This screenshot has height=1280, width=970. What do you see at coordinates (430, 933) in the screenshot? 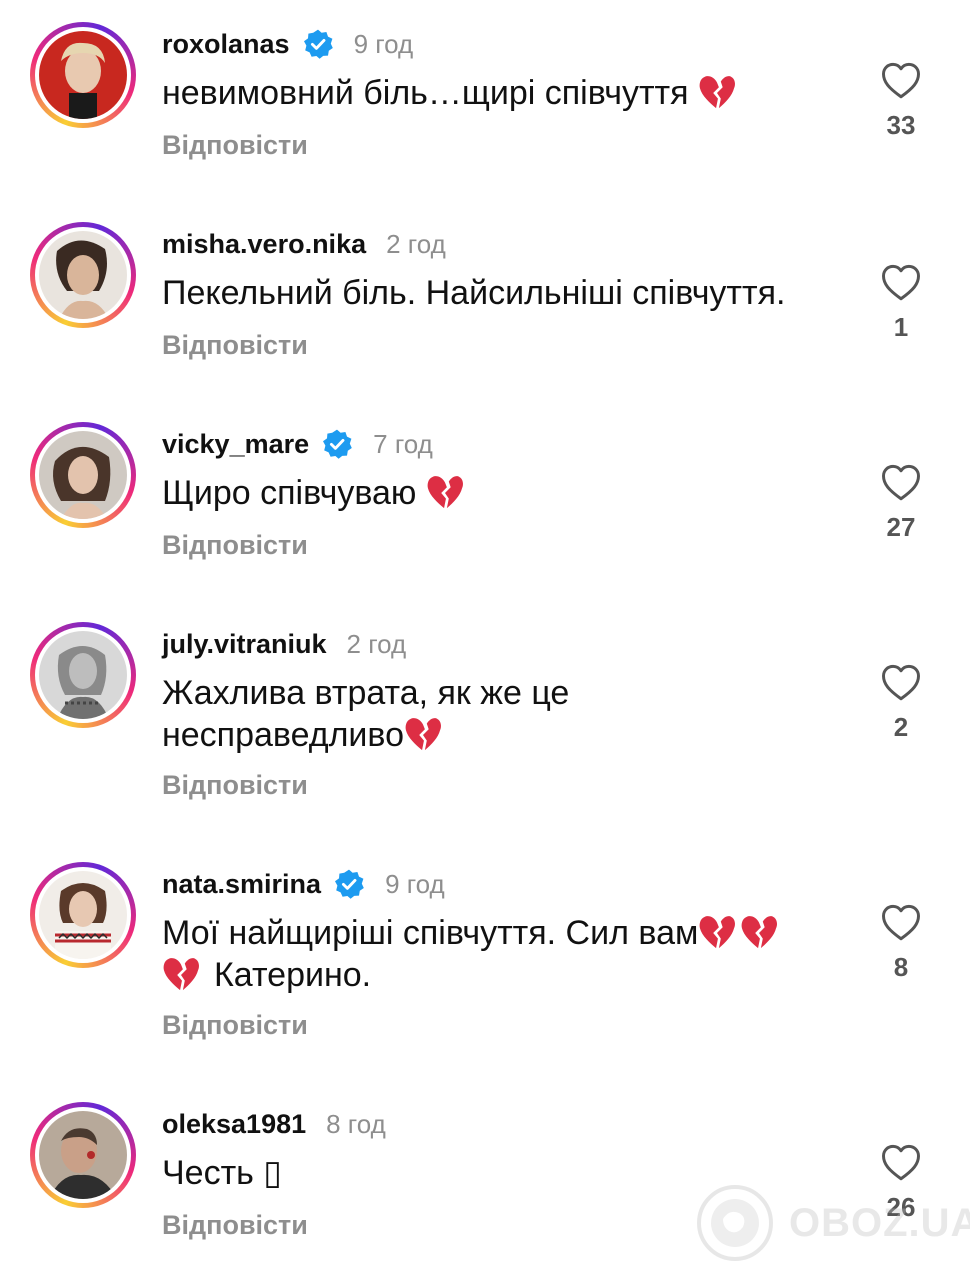
I see `comment-text-line-body: Мої найщиріші співчуття. Сил вам` at bounding box center [430, 933].